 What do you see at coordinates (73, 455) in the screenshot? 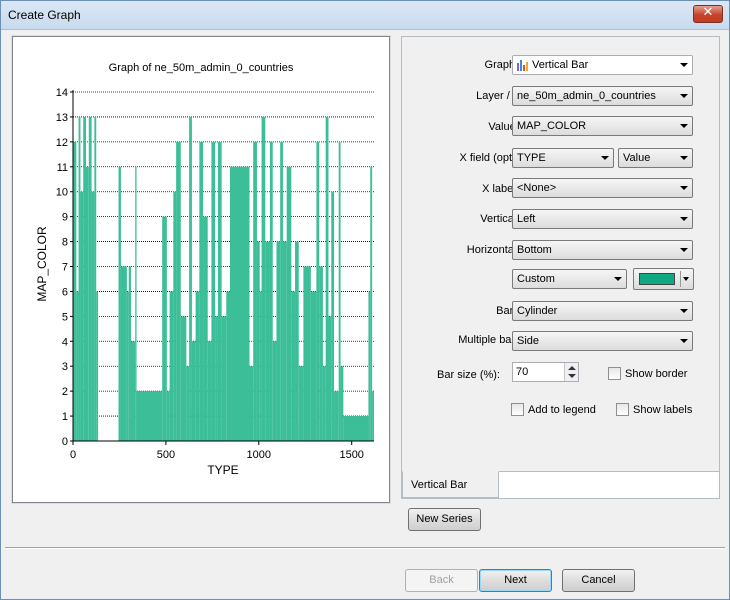
I see `x-tick-label: 0` at bounding box center [73, 455].